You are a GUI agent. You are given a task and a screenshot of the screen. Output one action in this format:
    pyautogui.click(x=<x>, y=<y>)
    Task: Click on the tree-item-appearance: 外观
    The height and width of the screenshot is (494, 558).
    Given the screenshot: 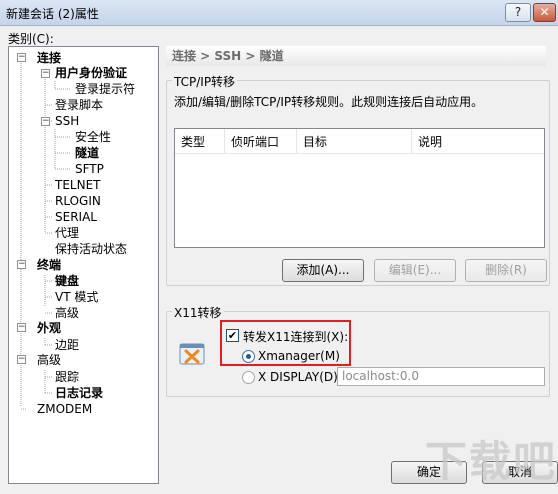 What is the action you would take?
    pyautogui.click(x=49, y=328)
    